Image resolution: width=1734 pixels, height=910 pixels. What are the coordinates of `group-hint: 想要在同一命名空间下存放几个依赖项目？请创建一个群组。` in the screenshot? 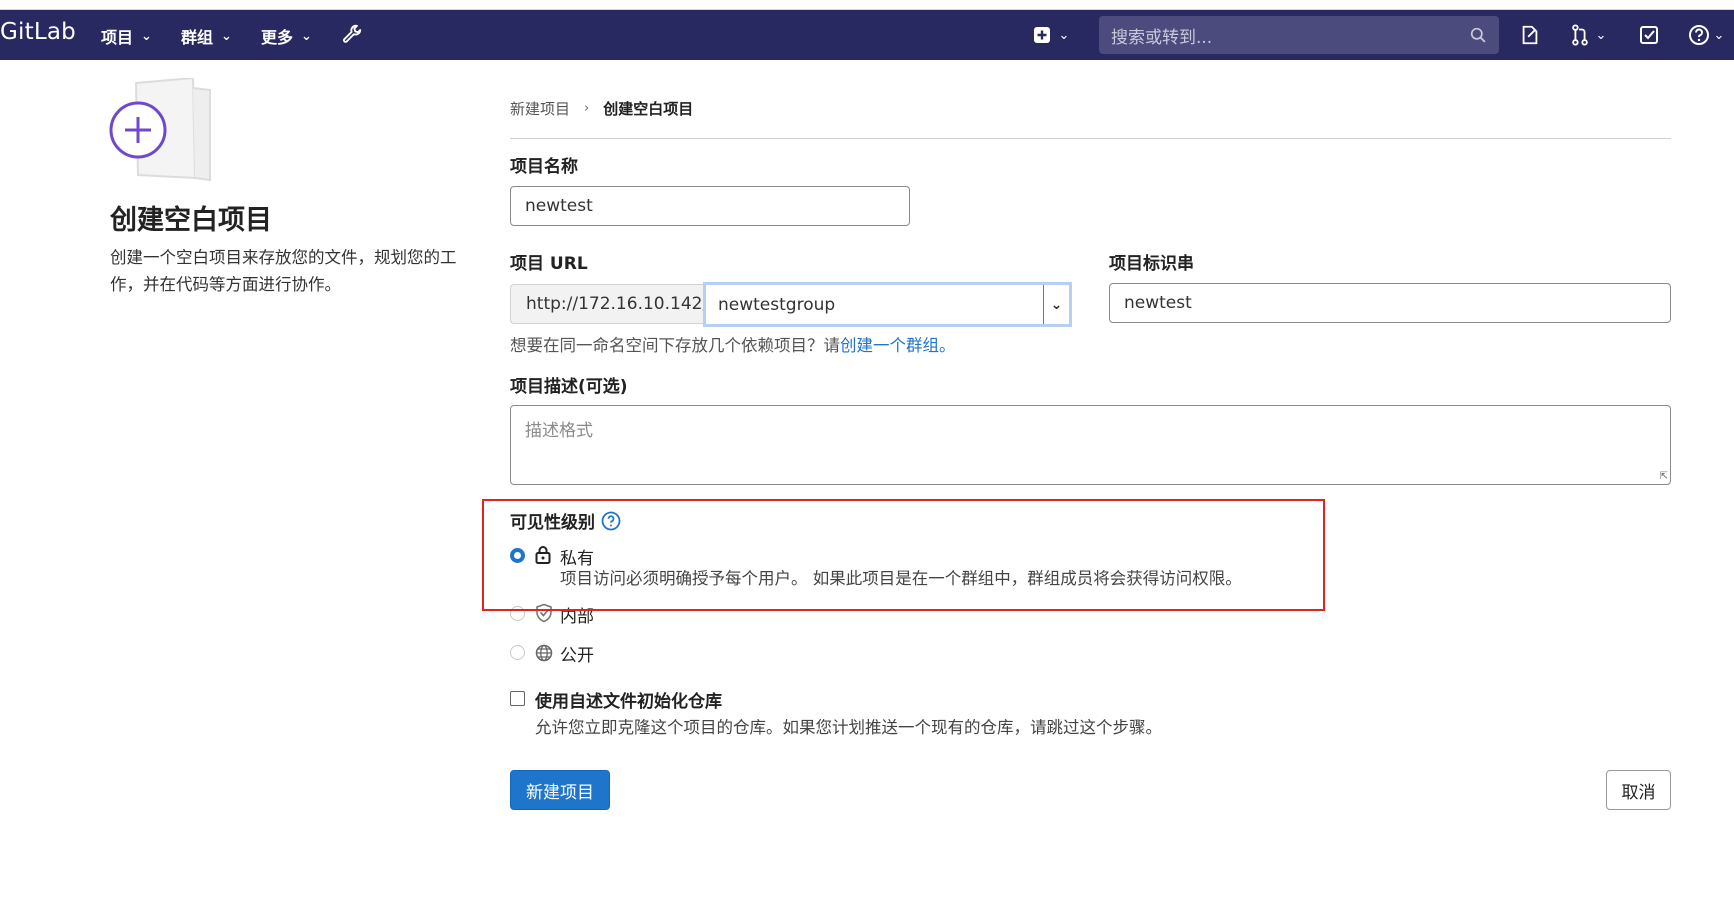 It's located at (733, 344).